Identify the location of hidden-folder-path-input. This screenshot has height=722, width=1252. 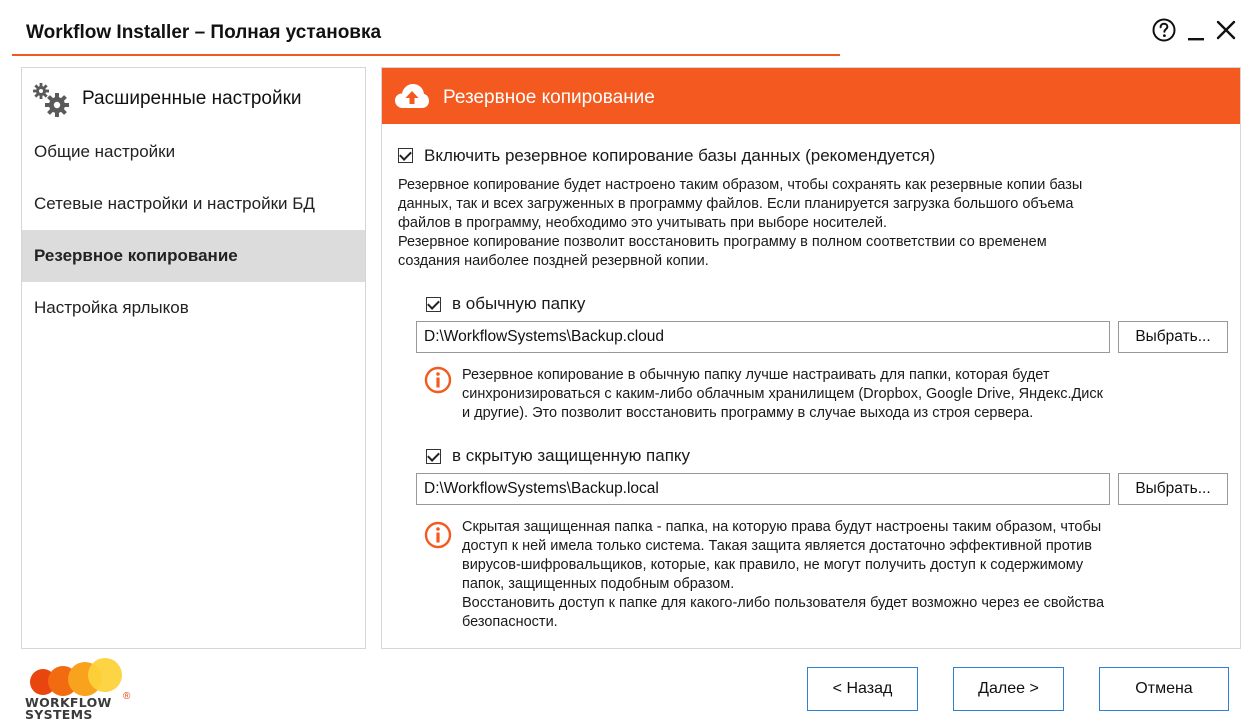
(763, 489).